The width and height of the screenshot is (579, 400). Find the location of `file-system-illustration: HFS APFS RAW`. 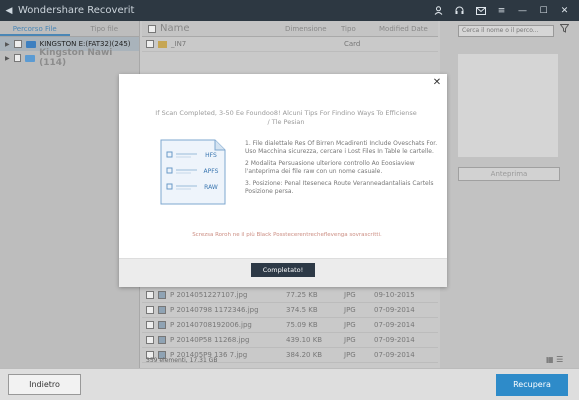

file-system-illustration: HFS APFS RAW is located at coordinates (193, 172).